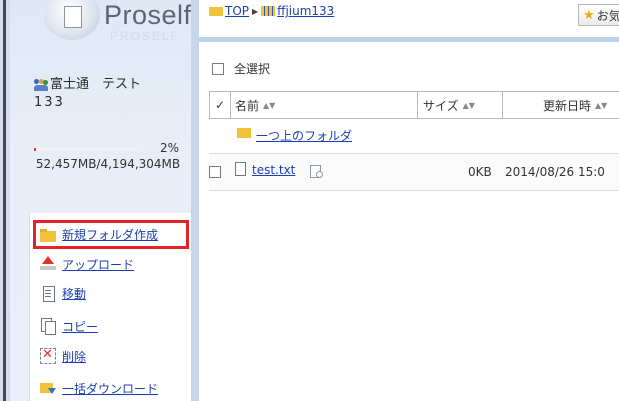 The width and height of the screenshot is (619, 401). What do you see at coordinates (48, 326) in the screenshot?
I see `copy-icon` at bounding box center [48, 326].